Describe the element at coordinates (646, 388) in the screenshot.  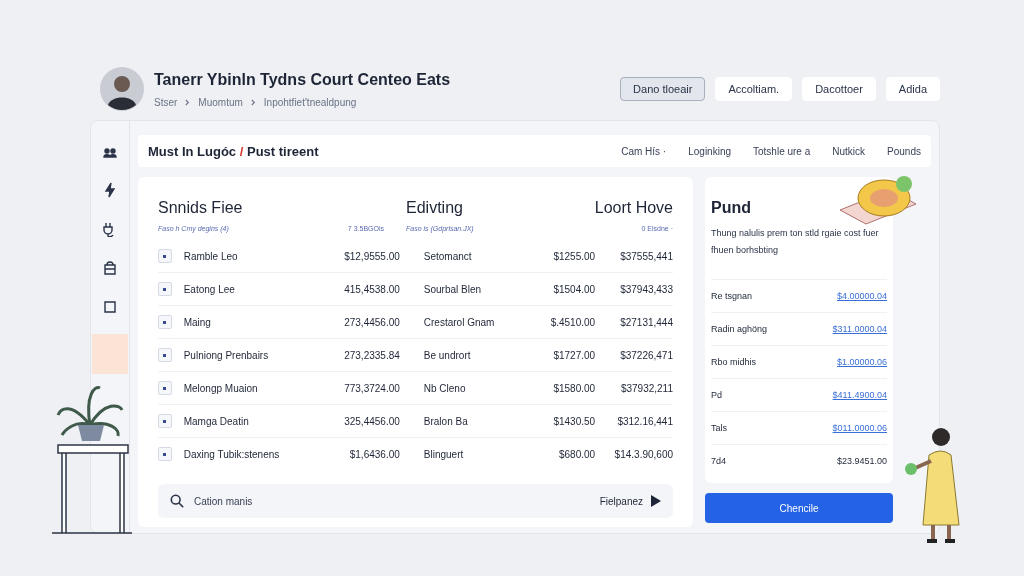
I see `table-cell-text: $37932,211` at that location.